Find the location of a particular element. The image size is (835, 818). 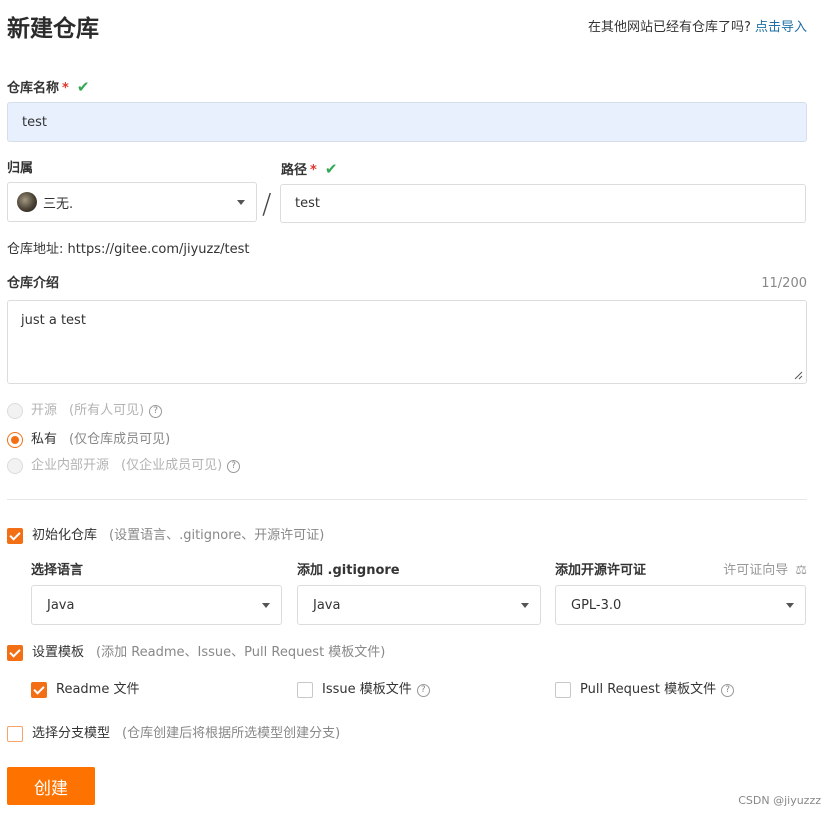

license-label: 添加开源许可证 is located at coordinates (601, 570).